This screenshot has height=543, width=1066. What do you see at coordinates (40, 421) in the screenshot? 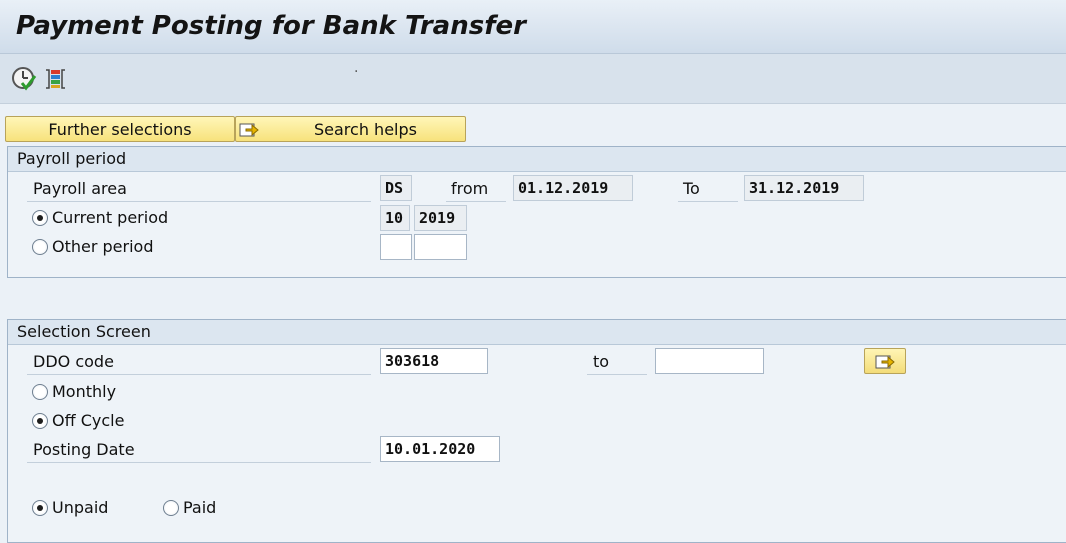
I see `off-cycle-radio` at bounding box center [40, 421].